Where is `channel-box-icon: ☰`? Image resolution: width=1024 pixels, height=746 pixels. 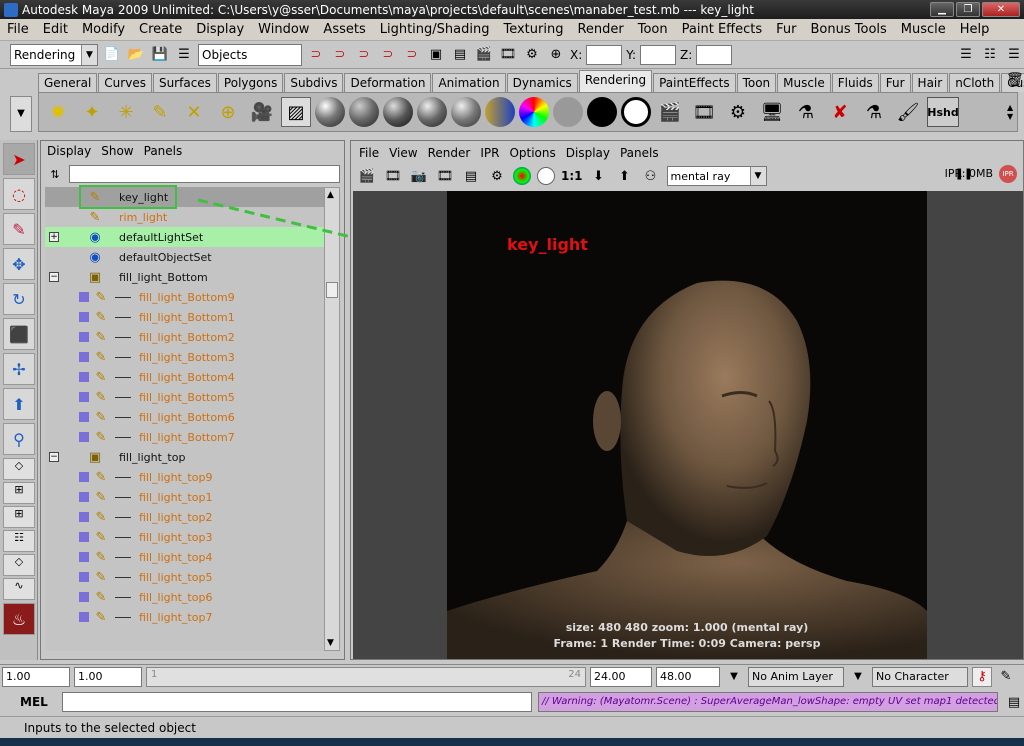
channel-box-icon: ☰ is located at coordinates (966, 55).